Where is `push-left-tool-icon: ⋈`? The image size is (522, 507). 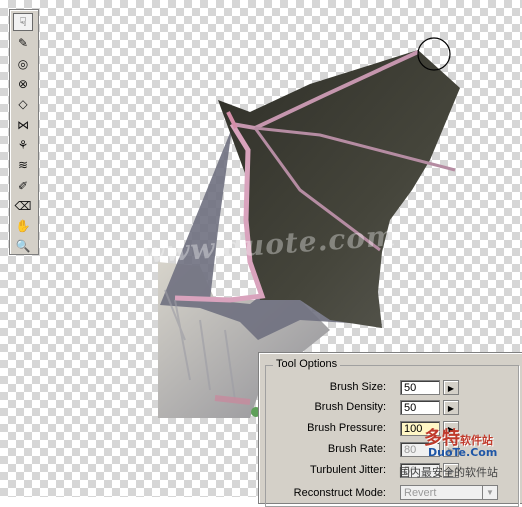
push-left-tool-icon: ⋈ is located at coordinates (23, 125).